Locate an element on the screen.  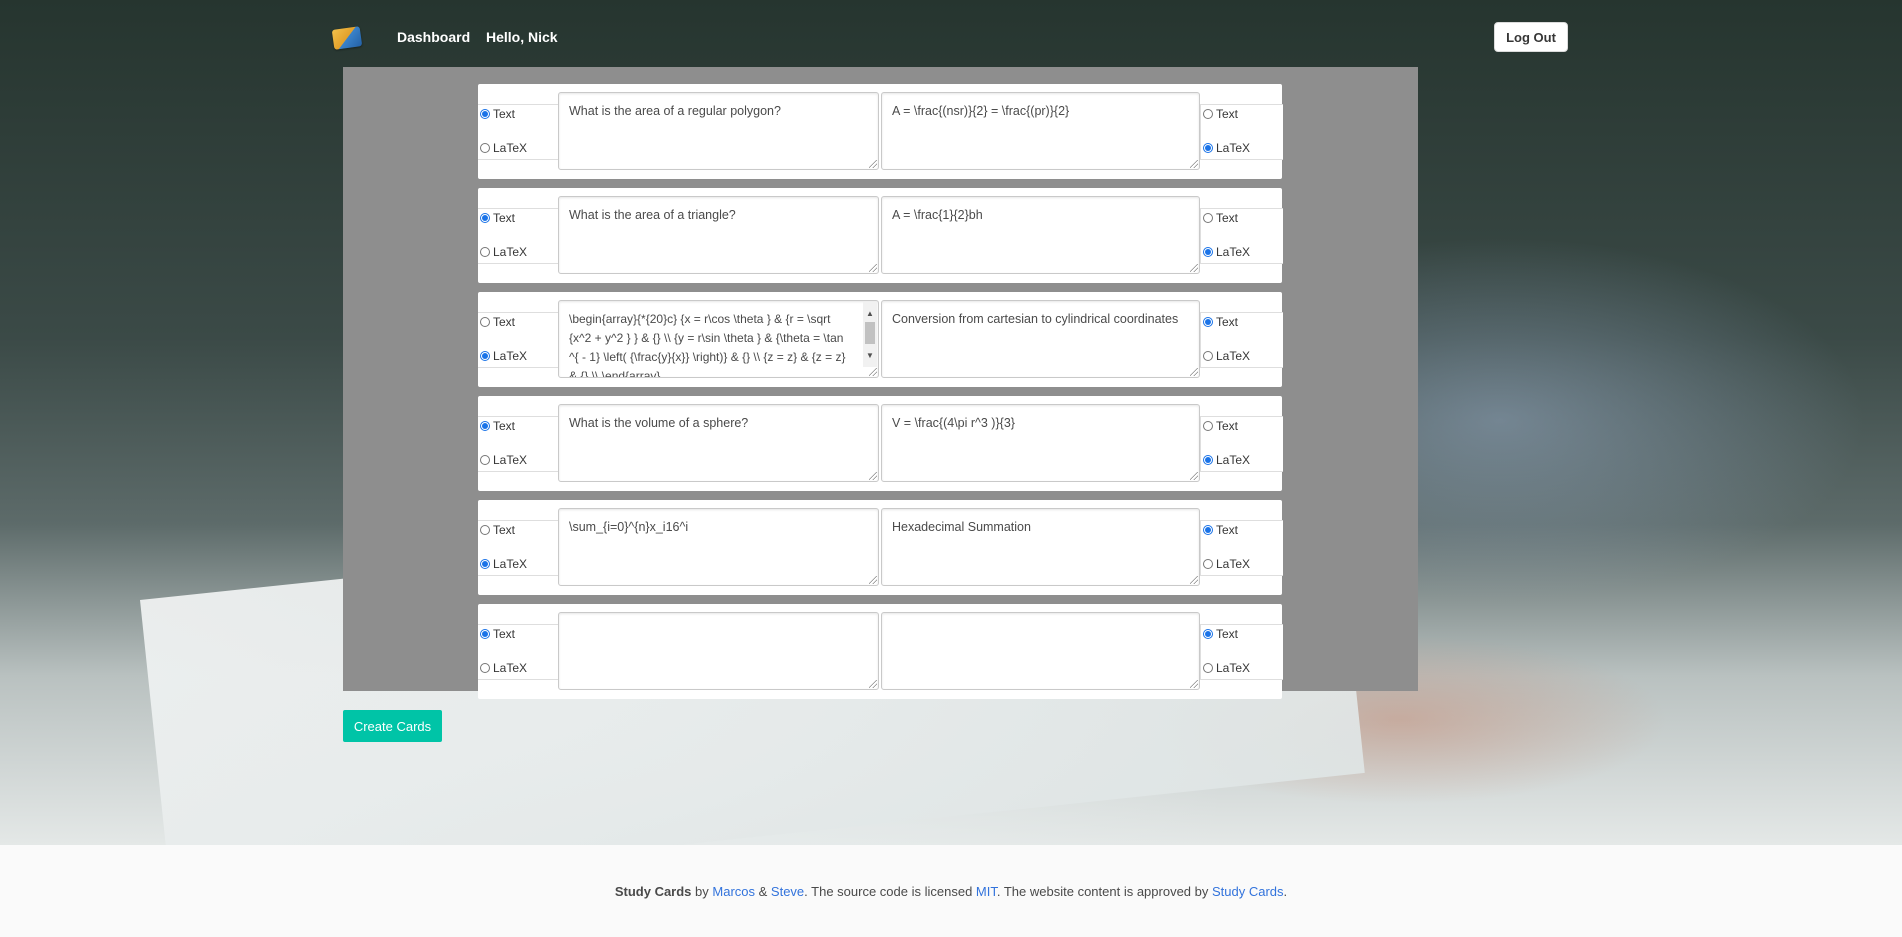
scrollbar-thumb is located at coordinates (870, 333).